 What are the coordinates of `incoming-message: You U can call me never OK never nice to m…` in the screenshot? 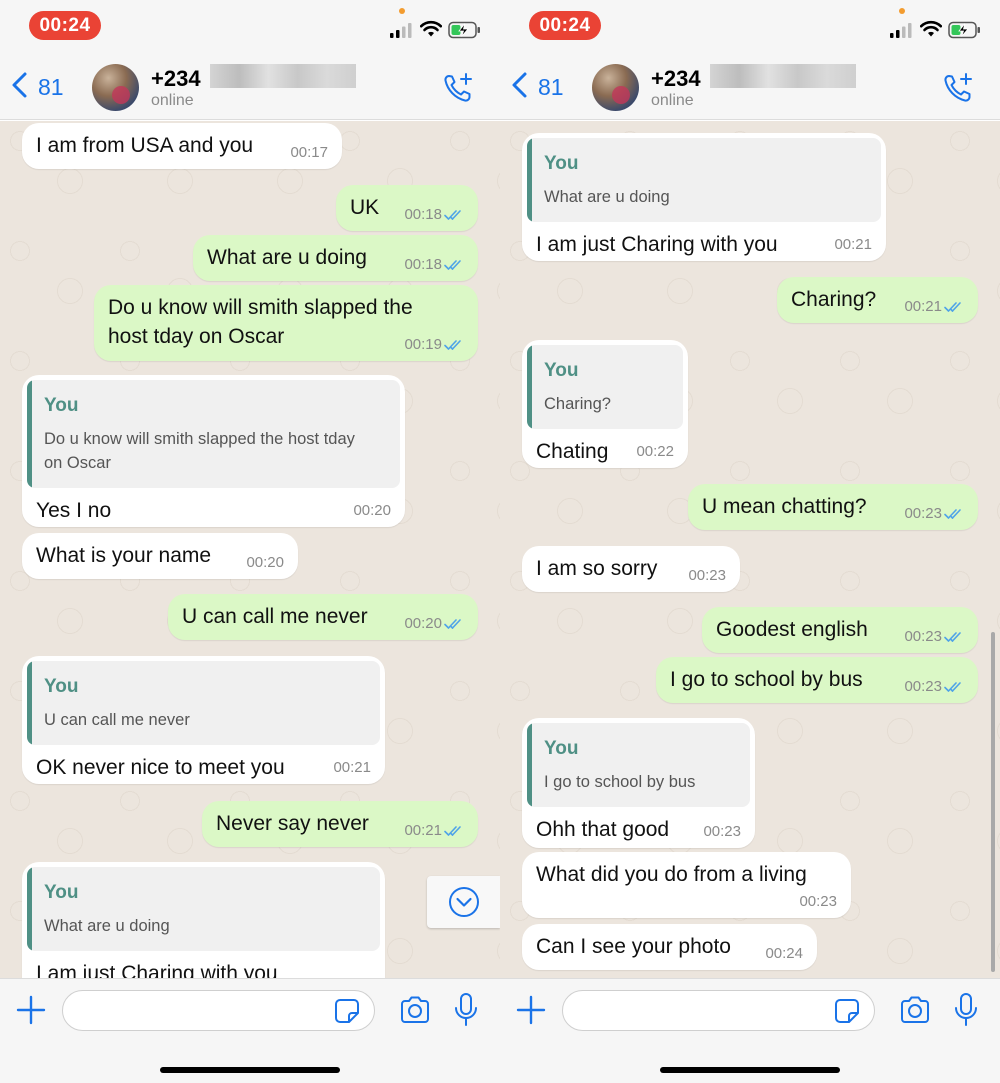 It's located at (203, 720).